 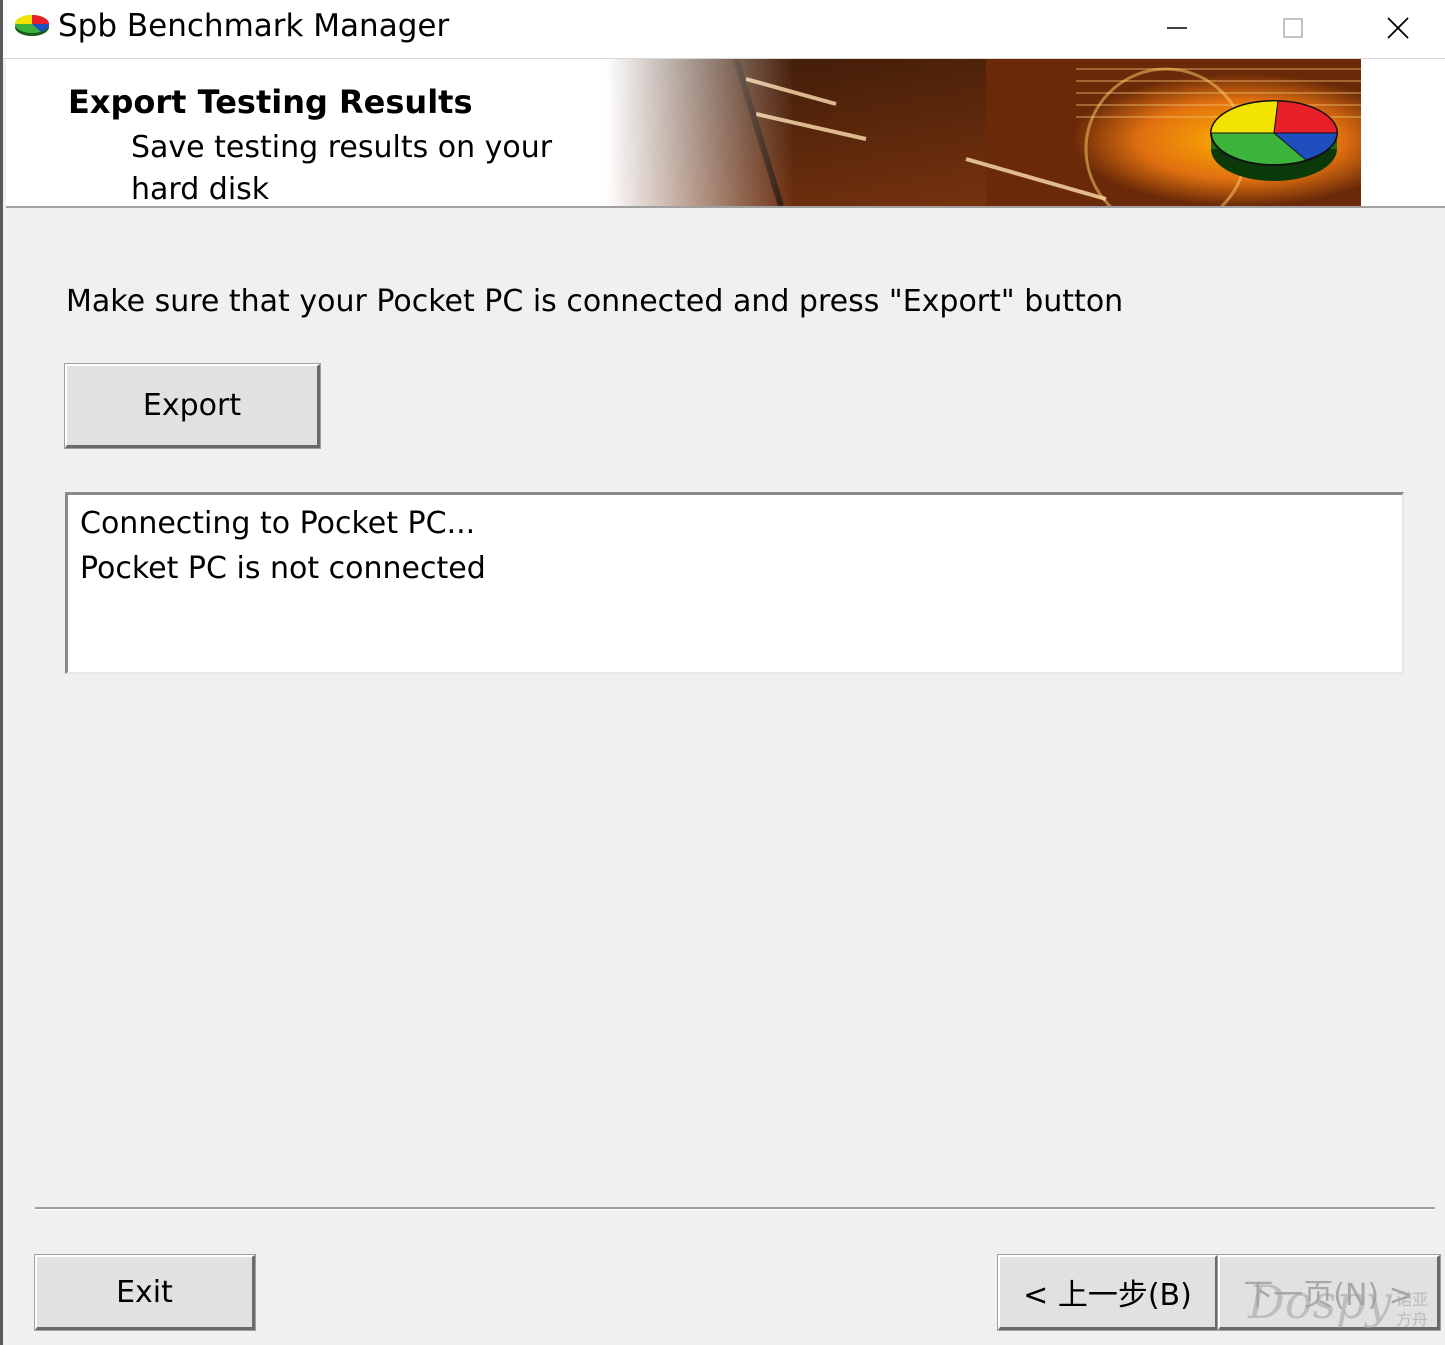 I want to click on title-bar: Spb Benchmark Manager, so click(x=724, y=29).